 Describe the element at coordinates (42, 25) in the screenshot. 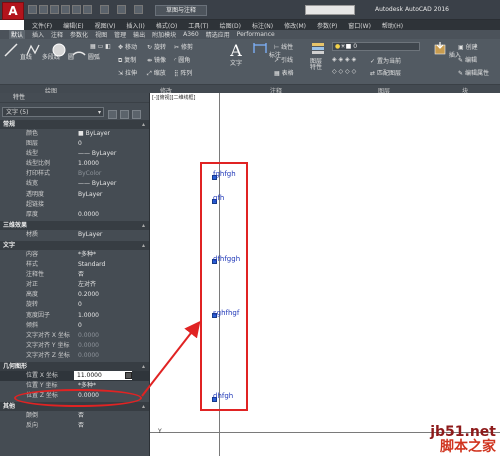

I see `menu-file: 文件(F)` at that location.